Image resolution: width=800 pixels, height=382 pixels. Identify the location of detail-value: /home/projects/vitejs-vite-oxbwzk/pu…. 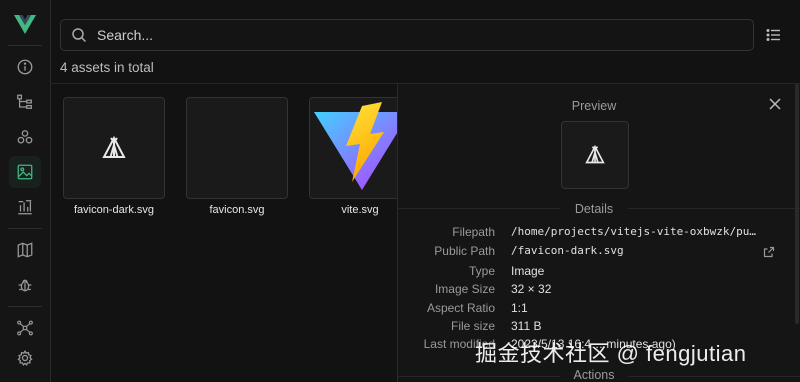
(633, 231).